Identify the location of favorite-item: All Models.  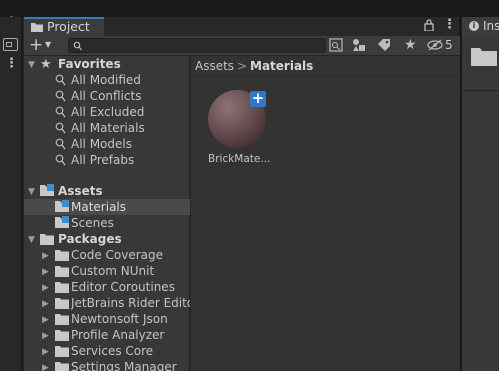
(101, 144).